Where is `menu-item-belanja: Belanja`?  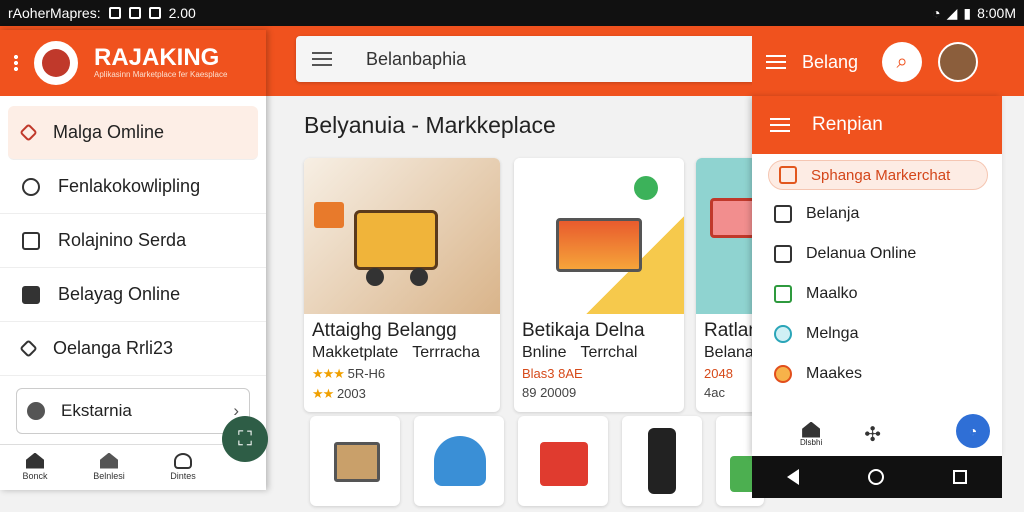 menu-item-belanja: Belanja is located at coordinates (877, 214).